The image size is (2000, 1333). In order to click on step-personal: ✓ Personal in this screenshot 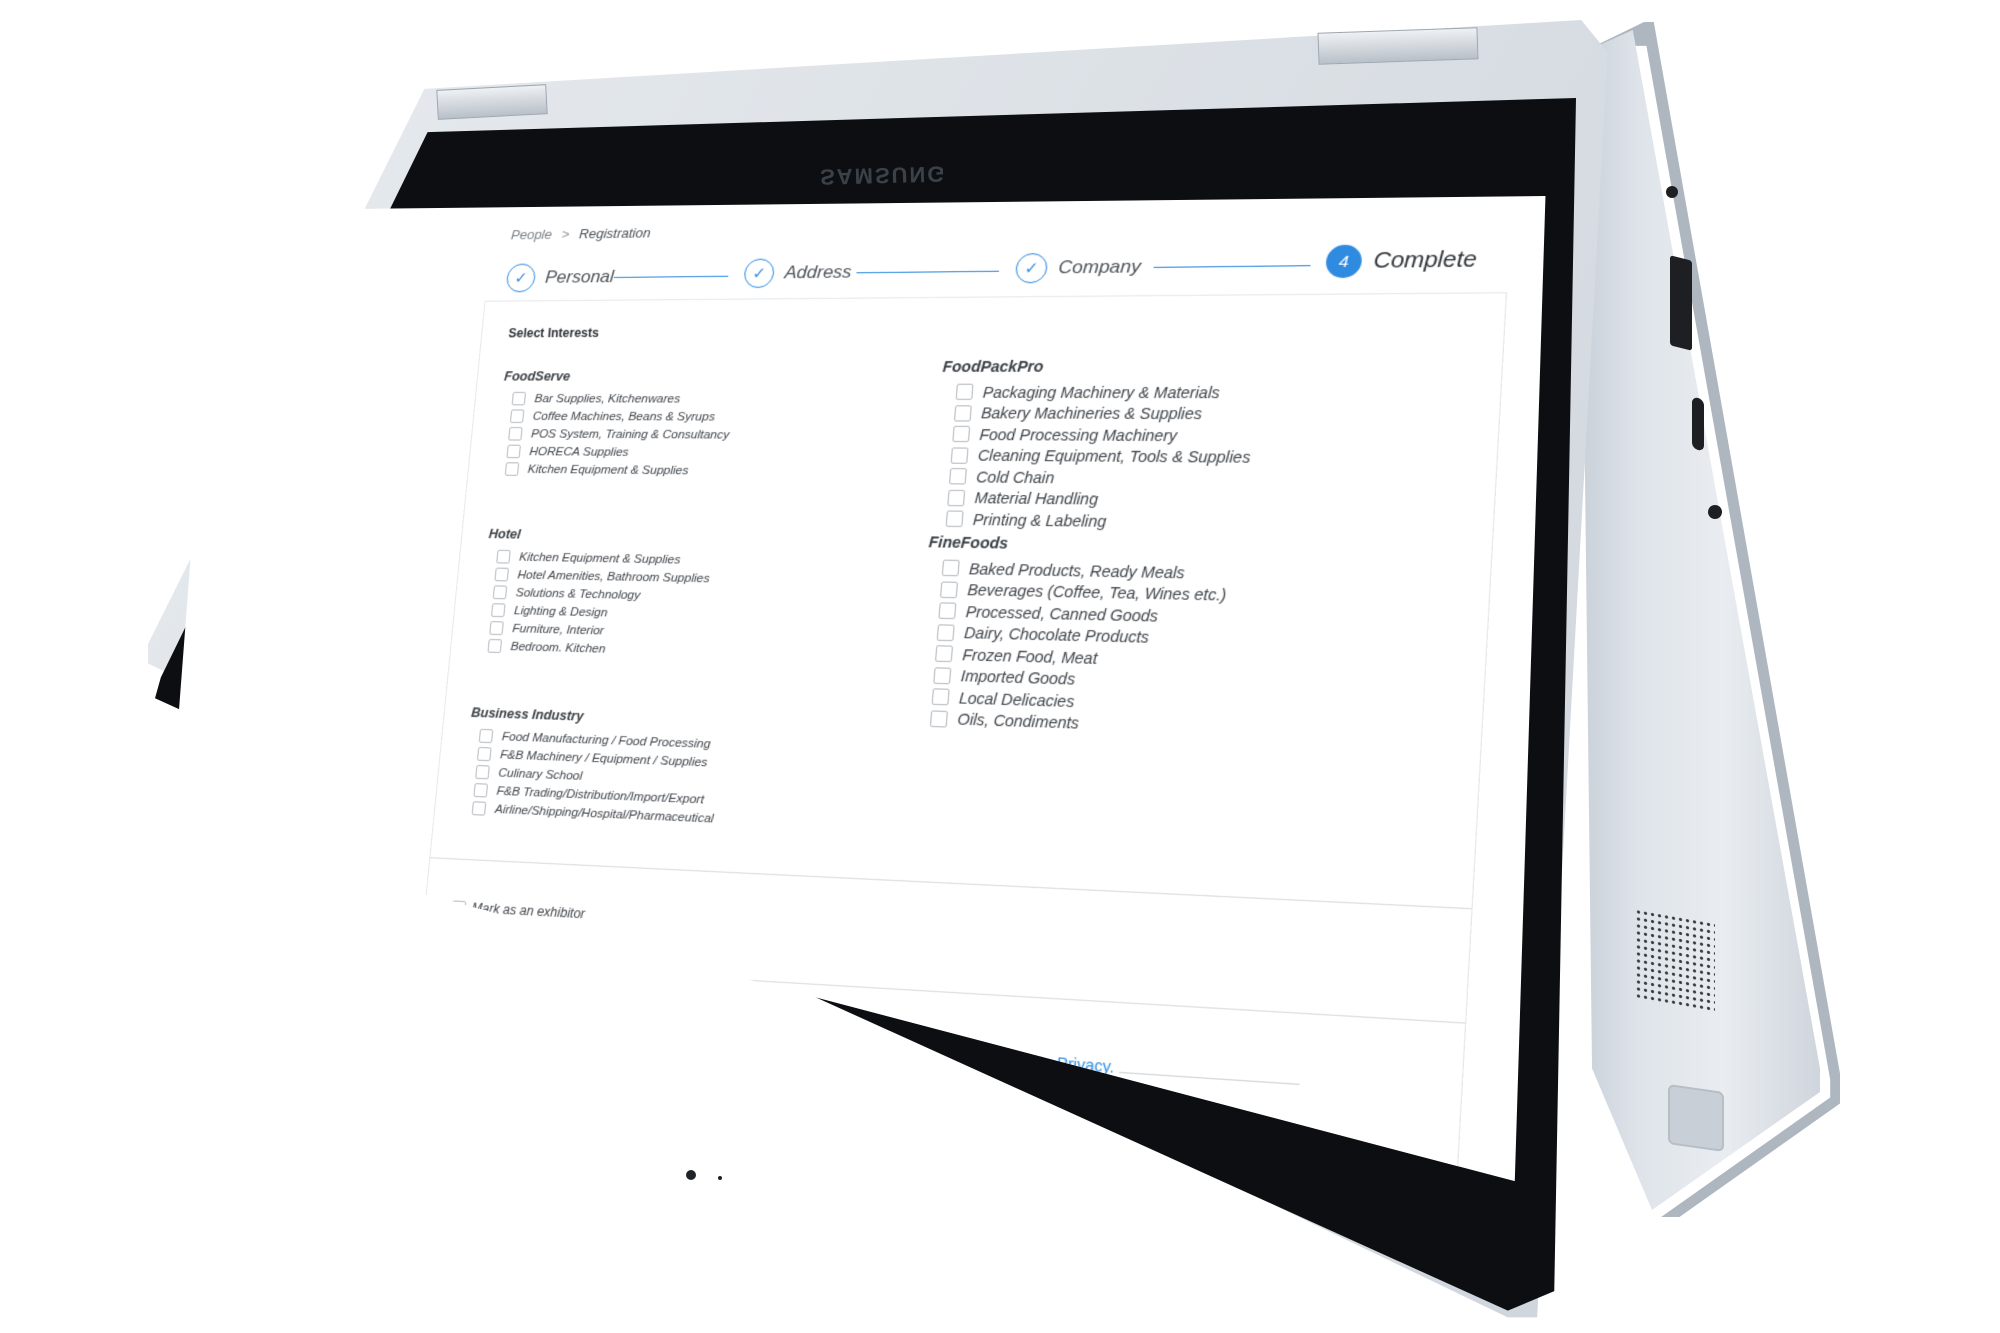, I will do `click(560, 278)`.